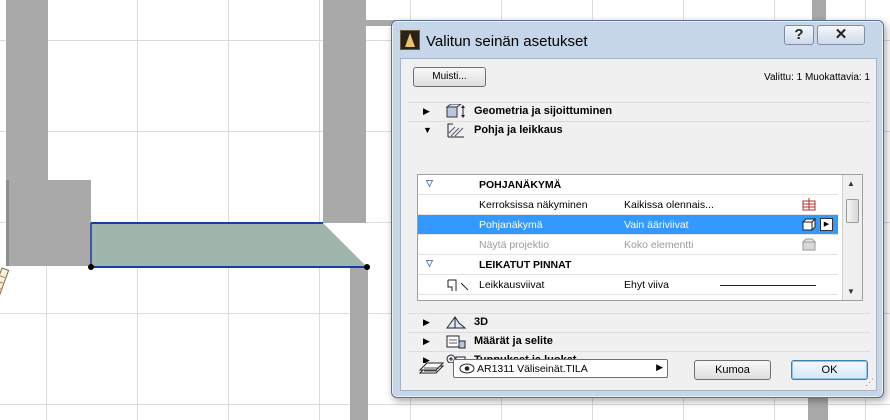 The height and width of the screenshot is (420, 890). What do you see at coordinates (646, 285) in the screenshot?
I see `property-value: Ehyt viiva` at bounding box center [646, 285].